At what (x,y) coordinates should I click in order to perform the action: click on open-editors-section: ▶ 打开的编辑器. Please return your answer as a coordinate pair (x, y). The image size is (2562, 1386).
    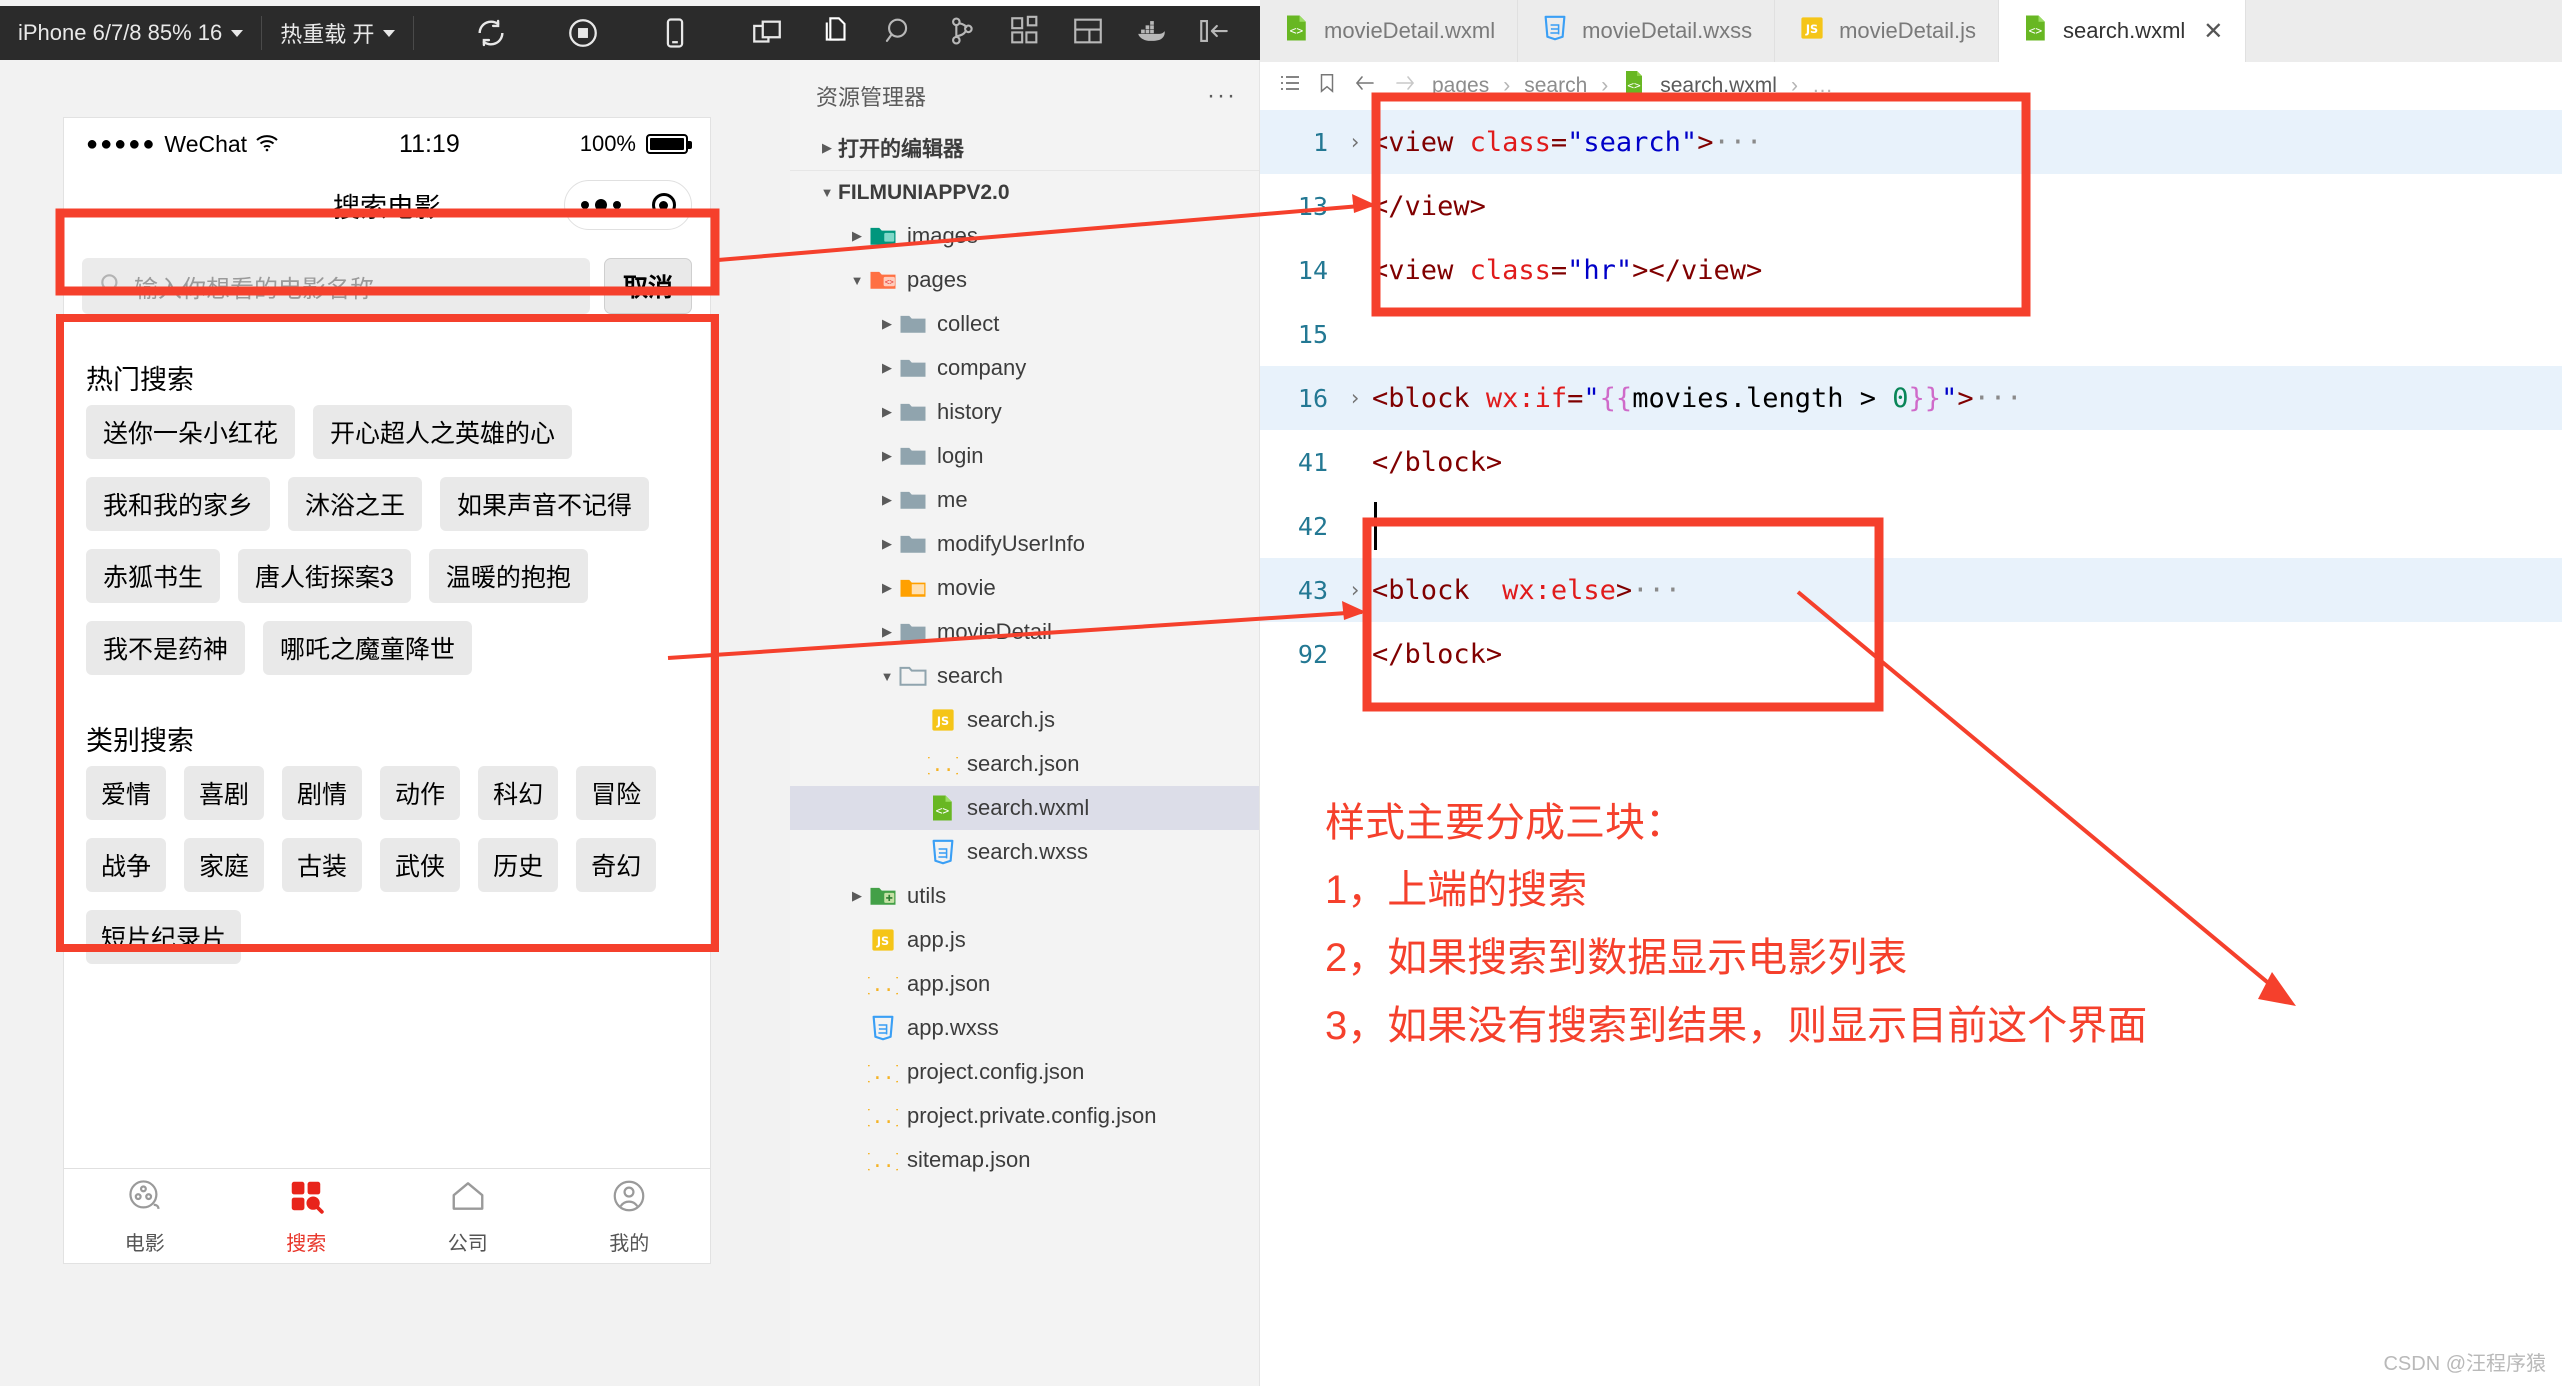
    Looking at the image, I should click on (1024, 148).